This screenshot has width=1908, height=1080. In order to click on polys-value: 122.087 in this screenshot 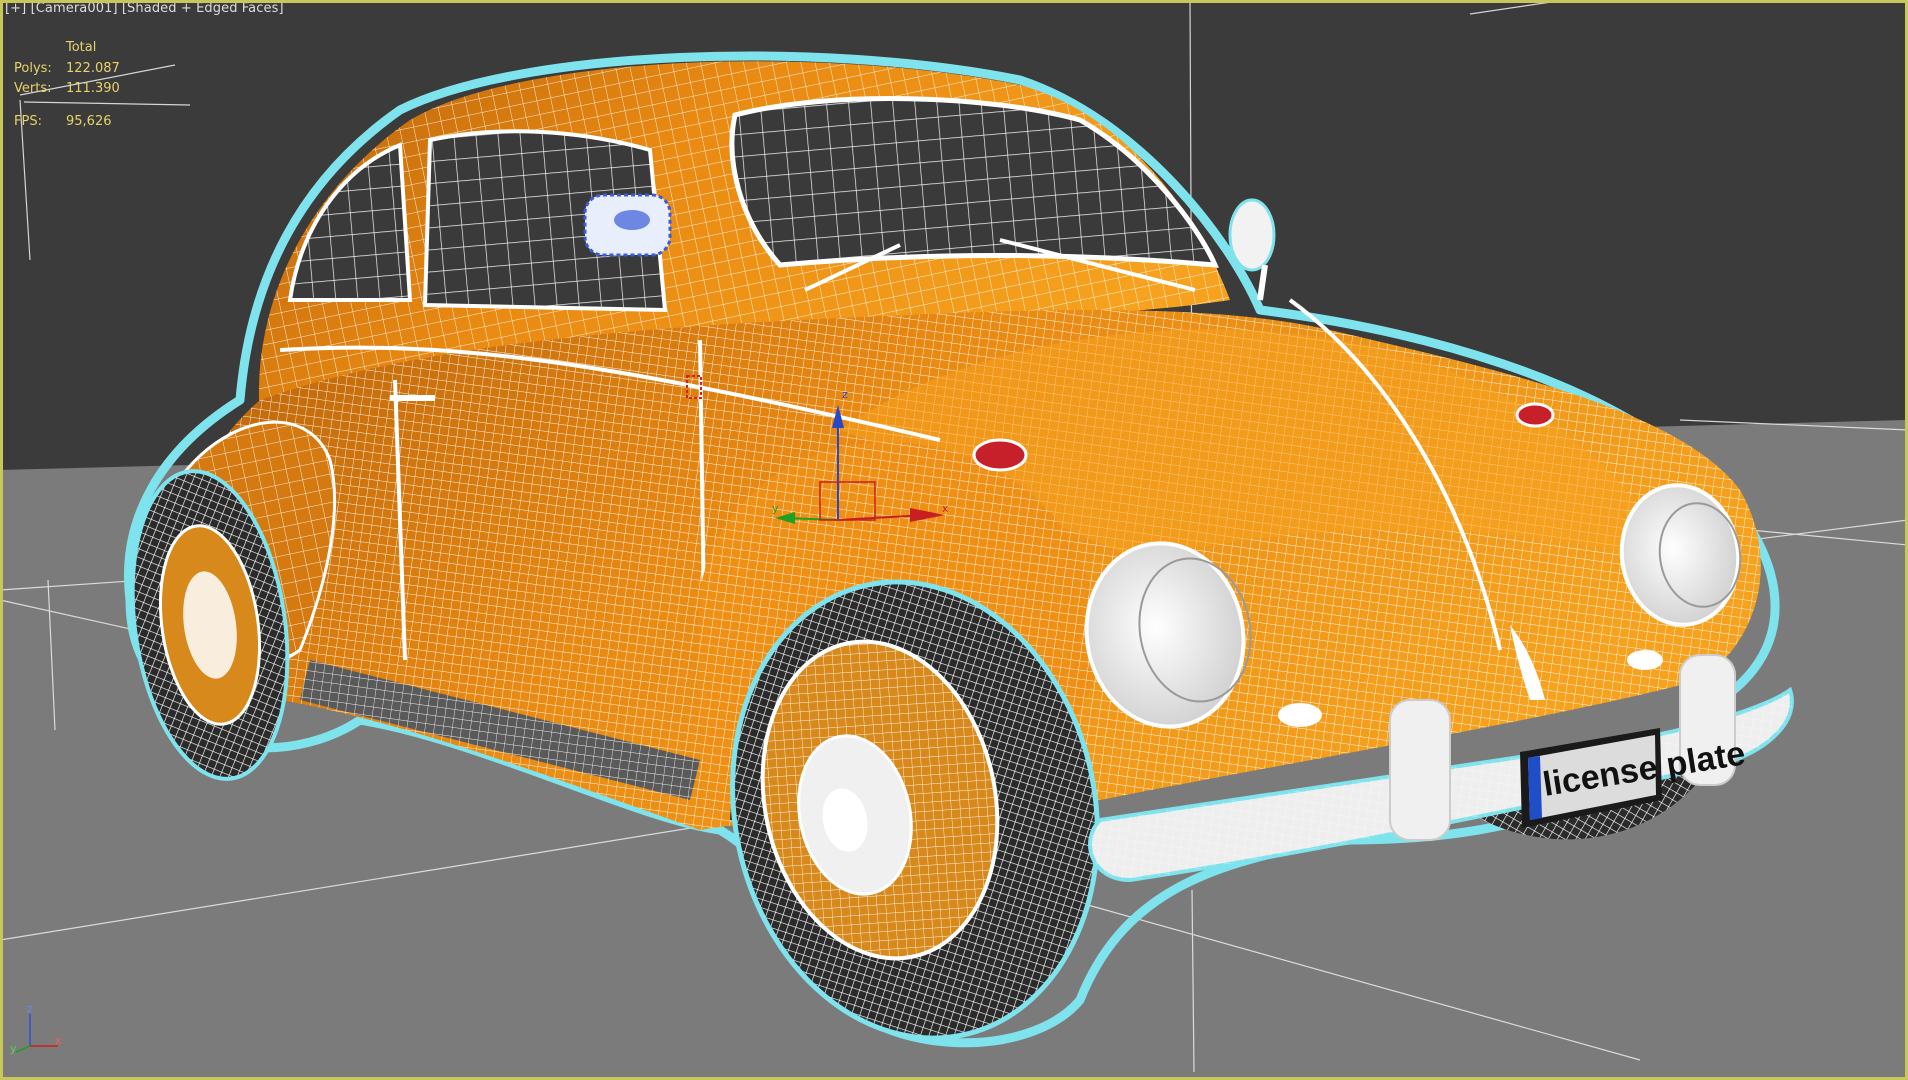, I will do `click(93, 68)`.